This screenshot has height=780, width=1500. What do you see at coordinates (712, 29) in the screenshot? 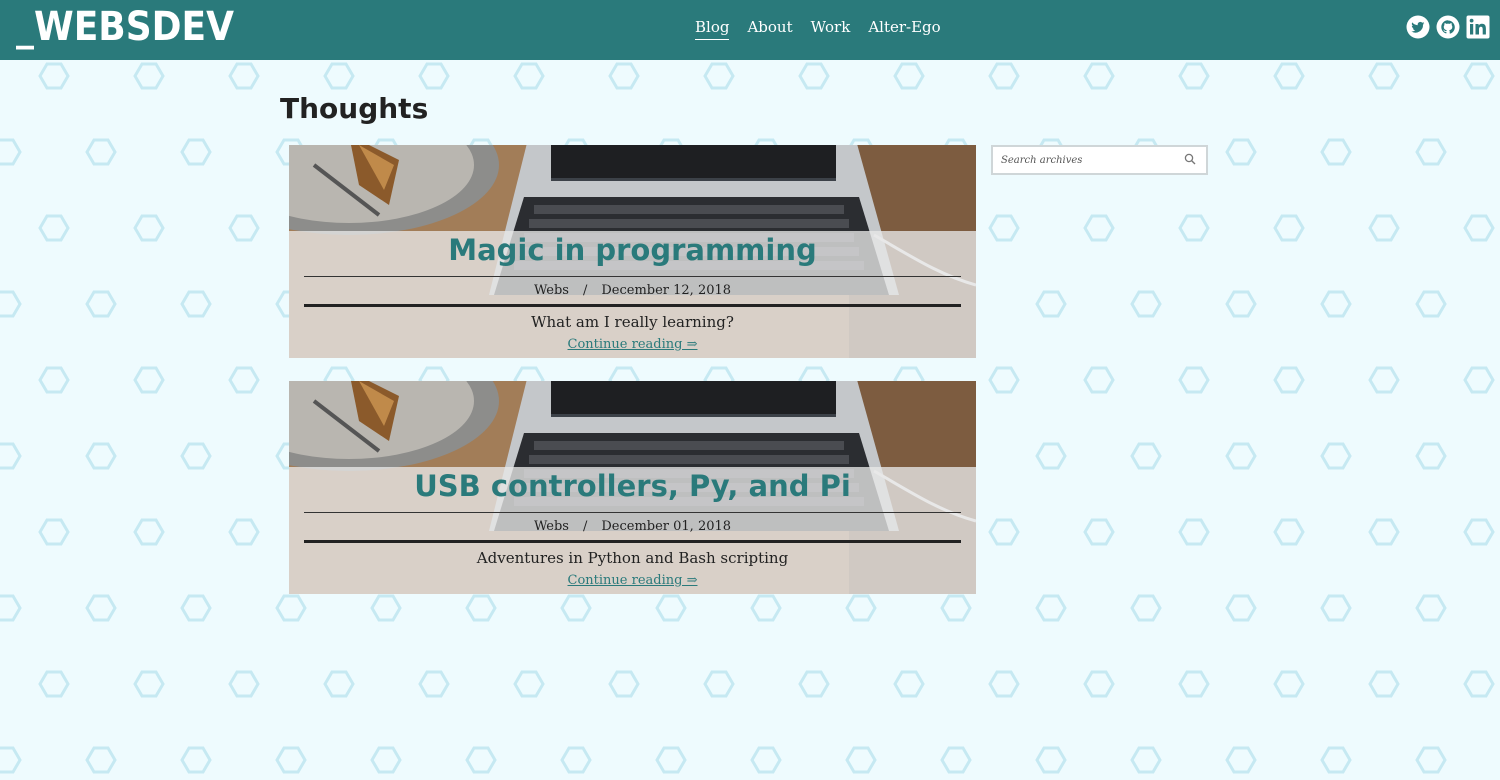
I see `nav-link-blog: Blog` at bounding box center [712, 29].